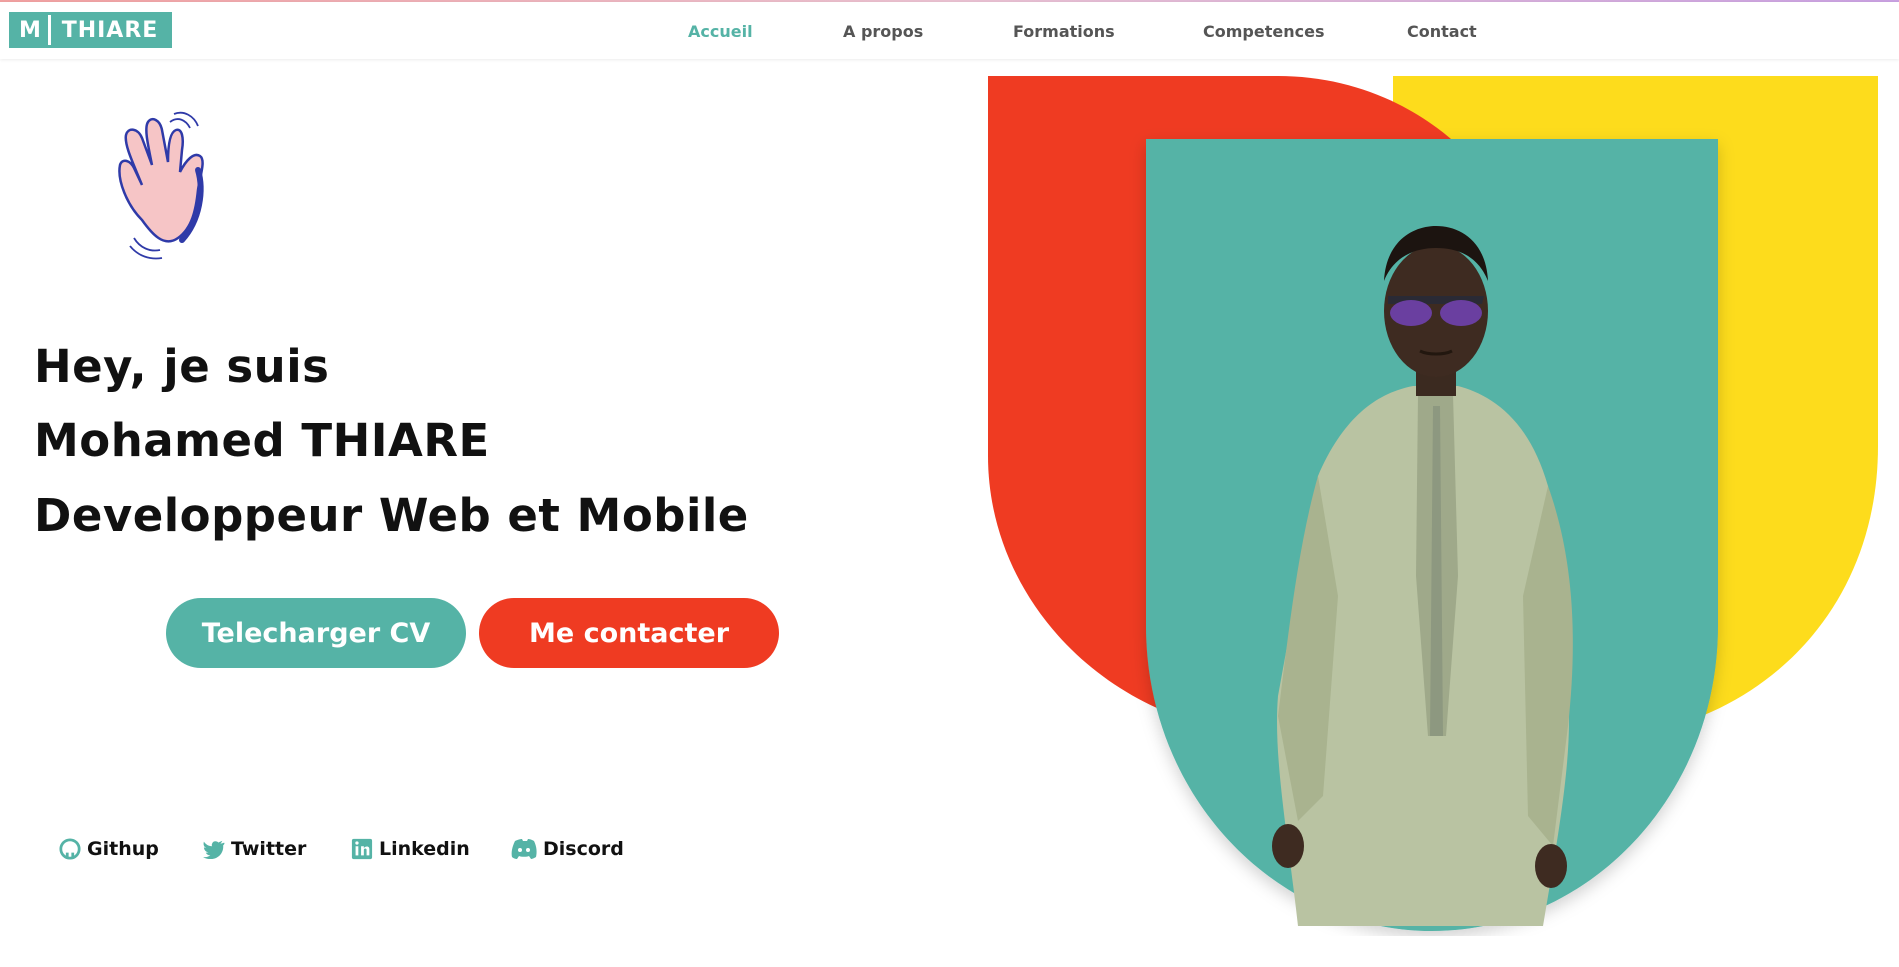 This screenshot has width=1899, height=967. What do you see at coordinates (720, 31) in the screenshot?
I see `nav-accueil: Accueil` at bounding box center [720, 31].